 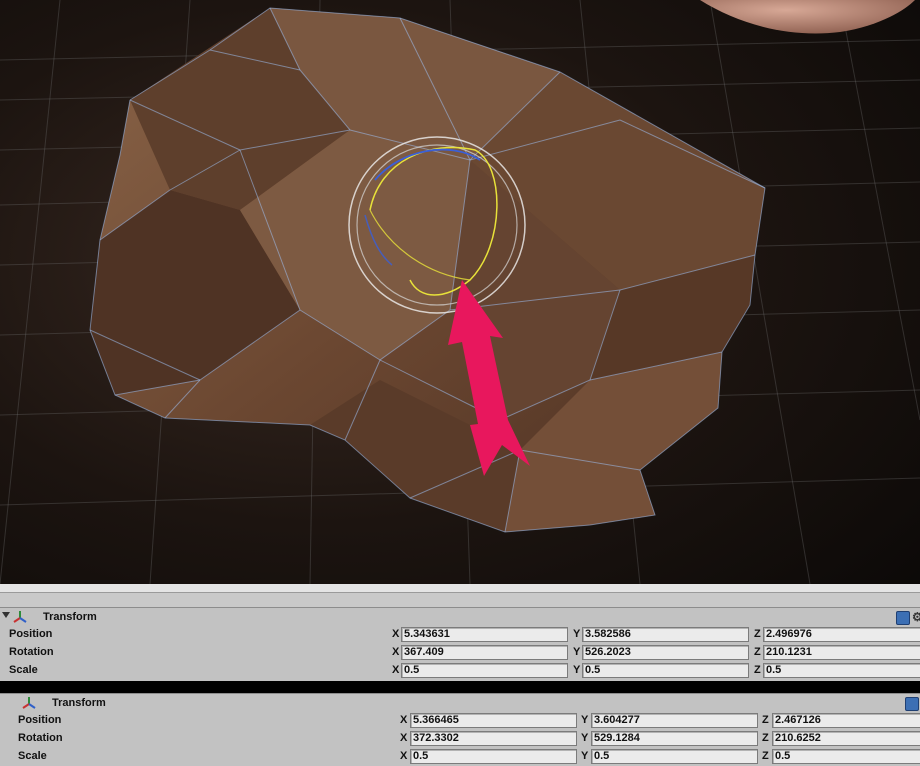 I want to click on position-x-field: 5.343631, so click(x=484, y=634).